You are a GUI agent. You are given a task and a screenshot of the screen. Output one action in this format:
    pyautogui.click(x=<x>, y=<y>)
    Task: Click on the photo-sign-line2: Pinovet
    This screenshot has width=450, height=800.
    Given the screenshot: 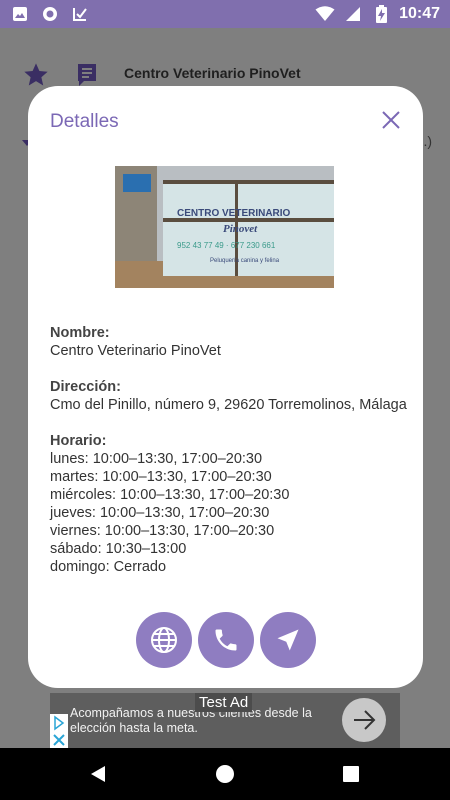 What is the action you would take?
    pyautogui.click(x=240, y=229)
    